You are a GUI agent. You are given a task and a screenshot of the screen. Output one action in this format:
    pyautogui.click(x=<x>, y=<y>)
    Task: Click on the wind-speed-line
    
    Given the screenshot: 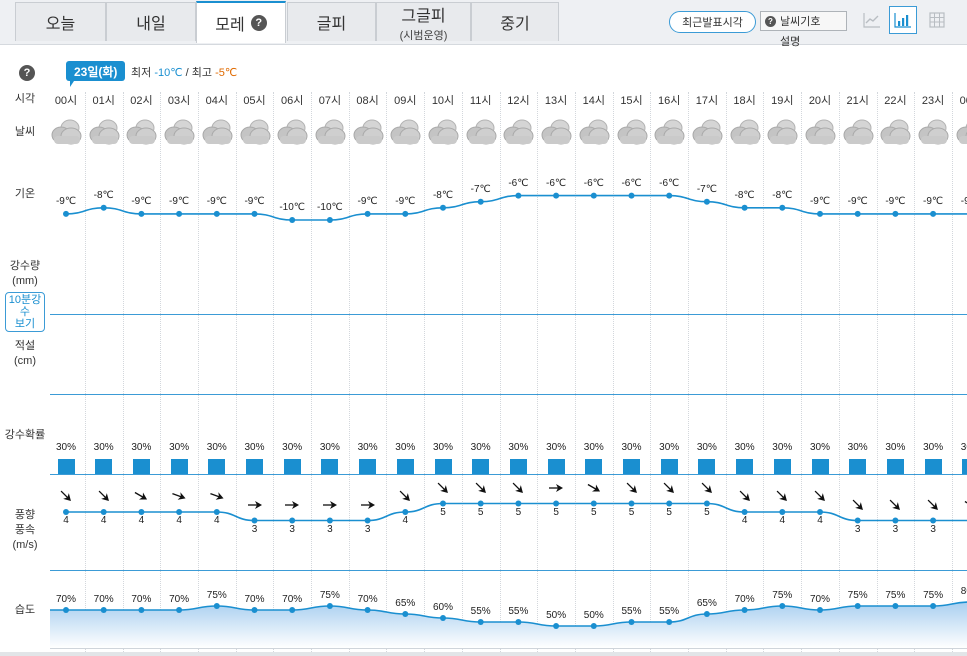 What is the action you would take?
    pyautogui.click(x=516, y=512)
    